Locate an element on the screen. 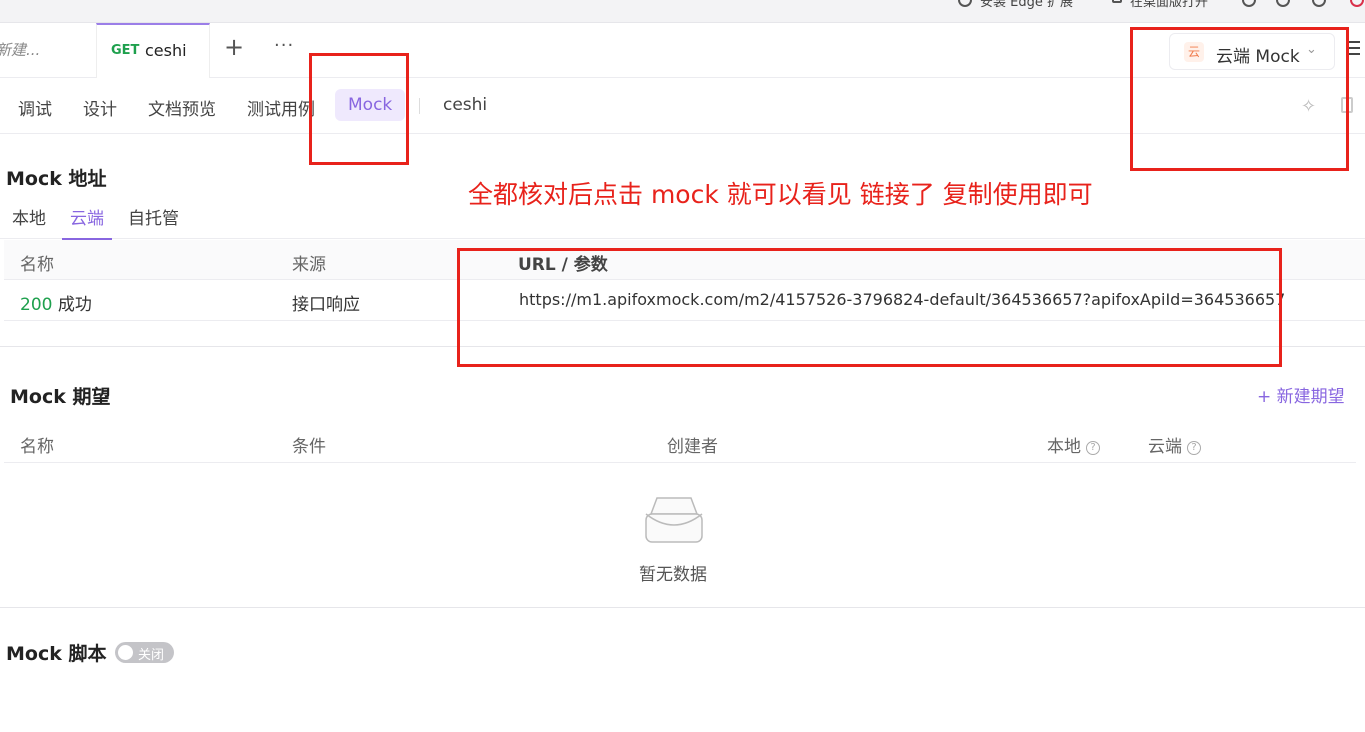  tab-doc-preview: 文档预览 is located at coordinates (182, 107).